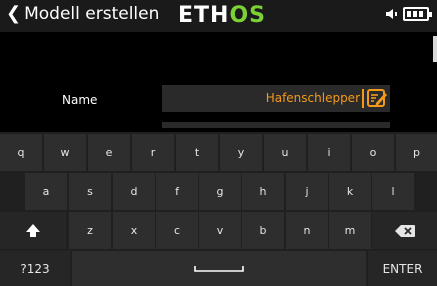 The height and width of the screenshot is (286, 437). I want to click on top-bar: ❮ Modell erstellen ETHOS, so click(218, 16).